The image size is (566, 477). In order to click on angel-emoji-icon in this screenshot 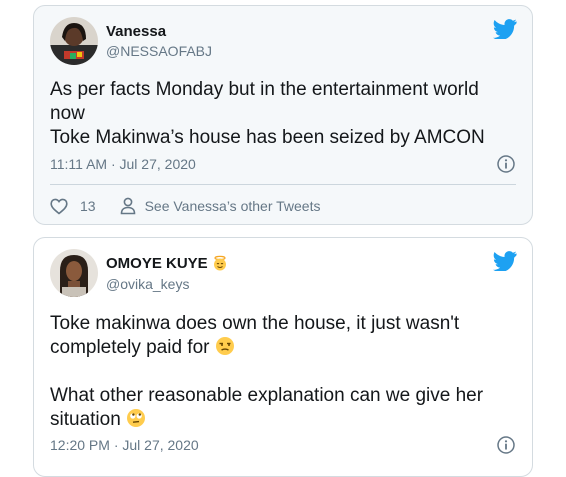, I will do `click(219, 263)`.